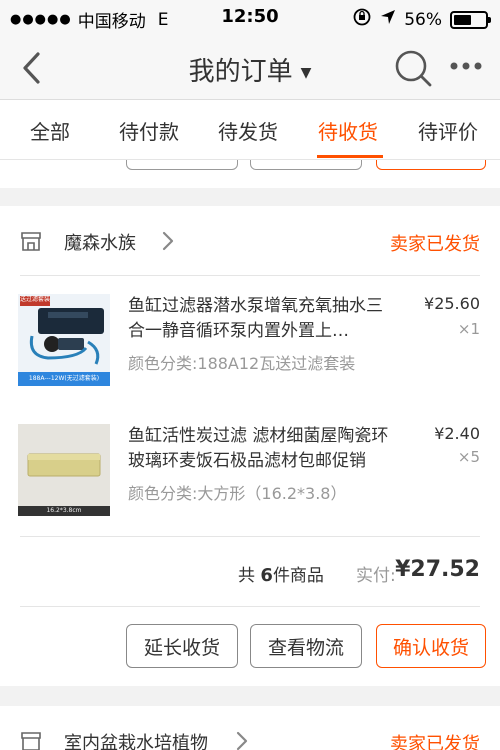 The height and width of the screenshot is (750, 500). I want to click on extend-receipt-button: 延长收货, so click(182, 646).